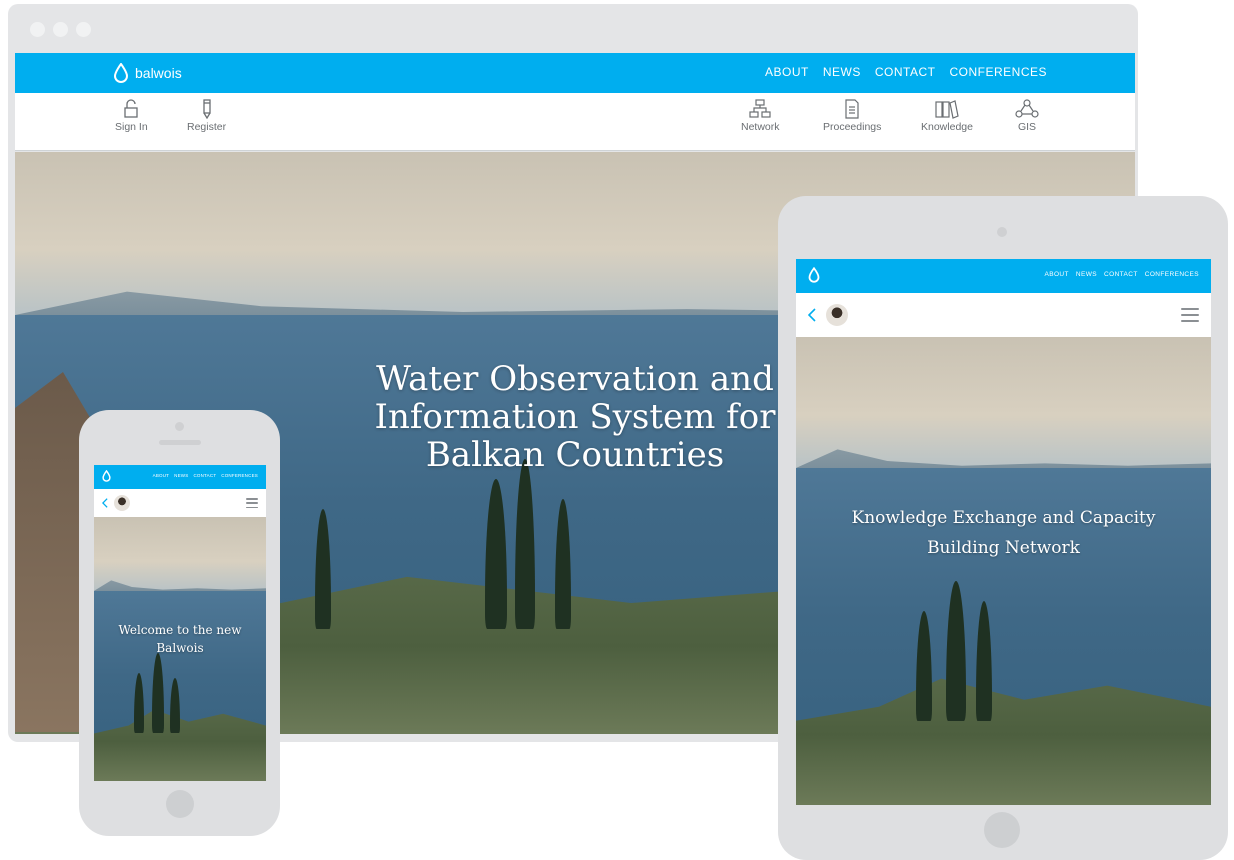 The image size is (1234, 860). I want to click on tablet-camera, so click(1002, 232).